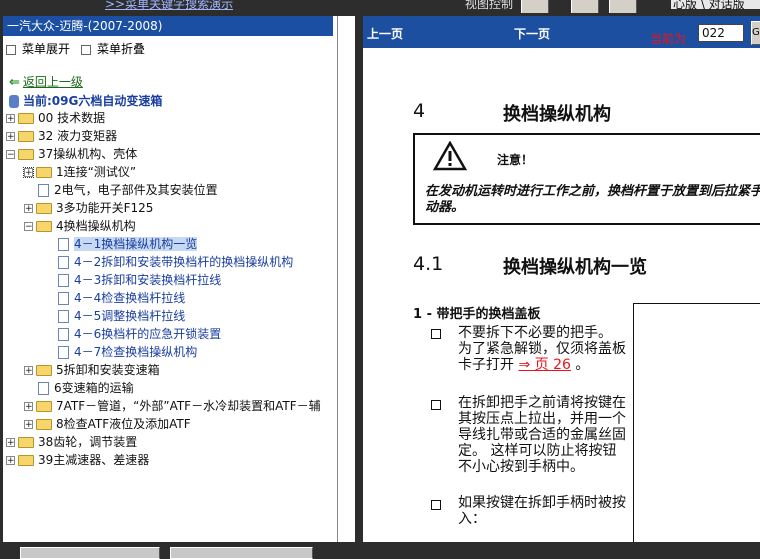  Describe the element at coordinates (721, 33) in the screenshot. I see `page-number-input` at that location.